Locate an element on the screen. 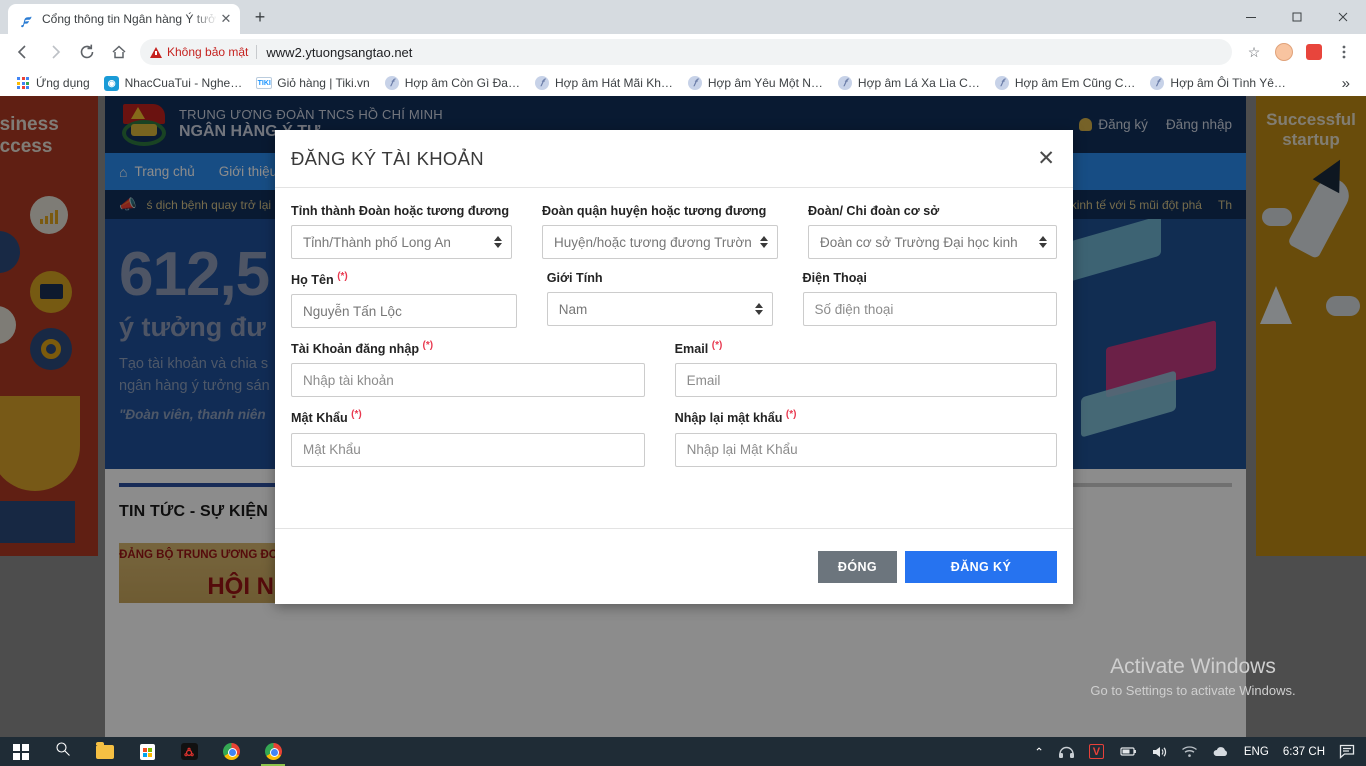 The width and height of the screenshot is (1366, 766). forward-button is located at coordinates (55, 52).